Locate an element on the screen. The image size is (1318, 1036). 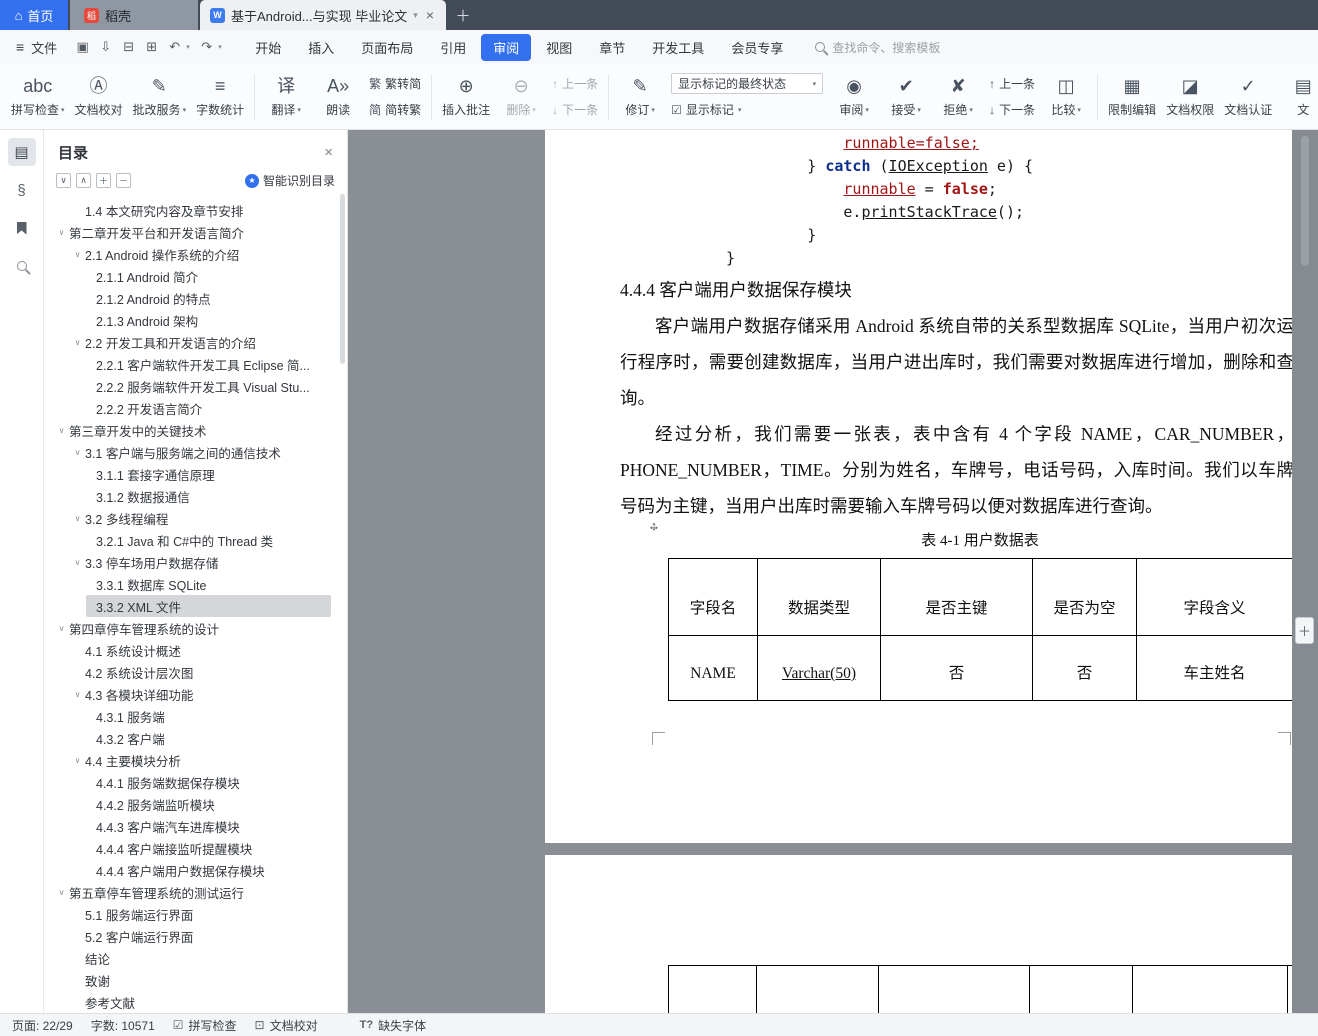
toc-item: 3.2.1 Java 和 C#中的 Thread 类 is located at coordinates (208, 540).